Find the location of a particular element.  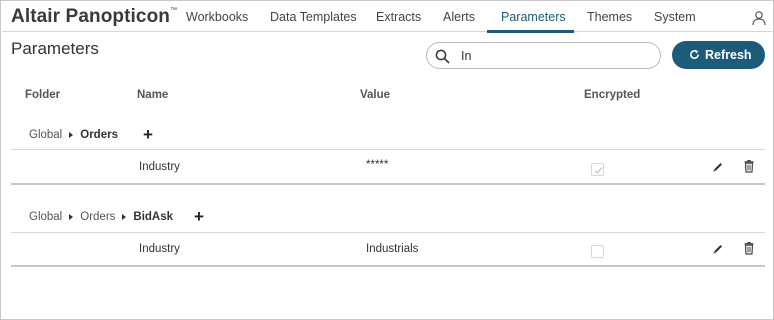

check-icon is located at coordinates (598, 171).